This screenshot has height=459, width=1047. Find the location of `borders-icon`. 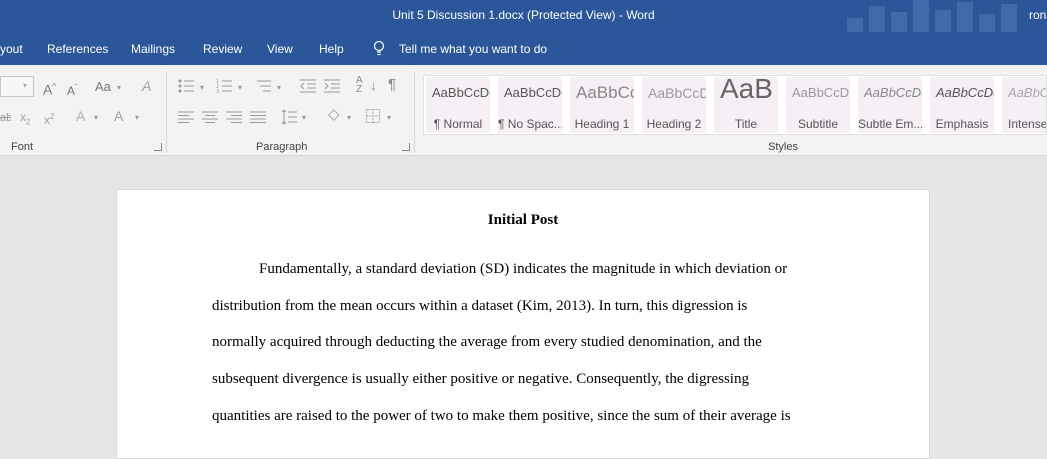

borders-icon is located at coordinates (373, 116).